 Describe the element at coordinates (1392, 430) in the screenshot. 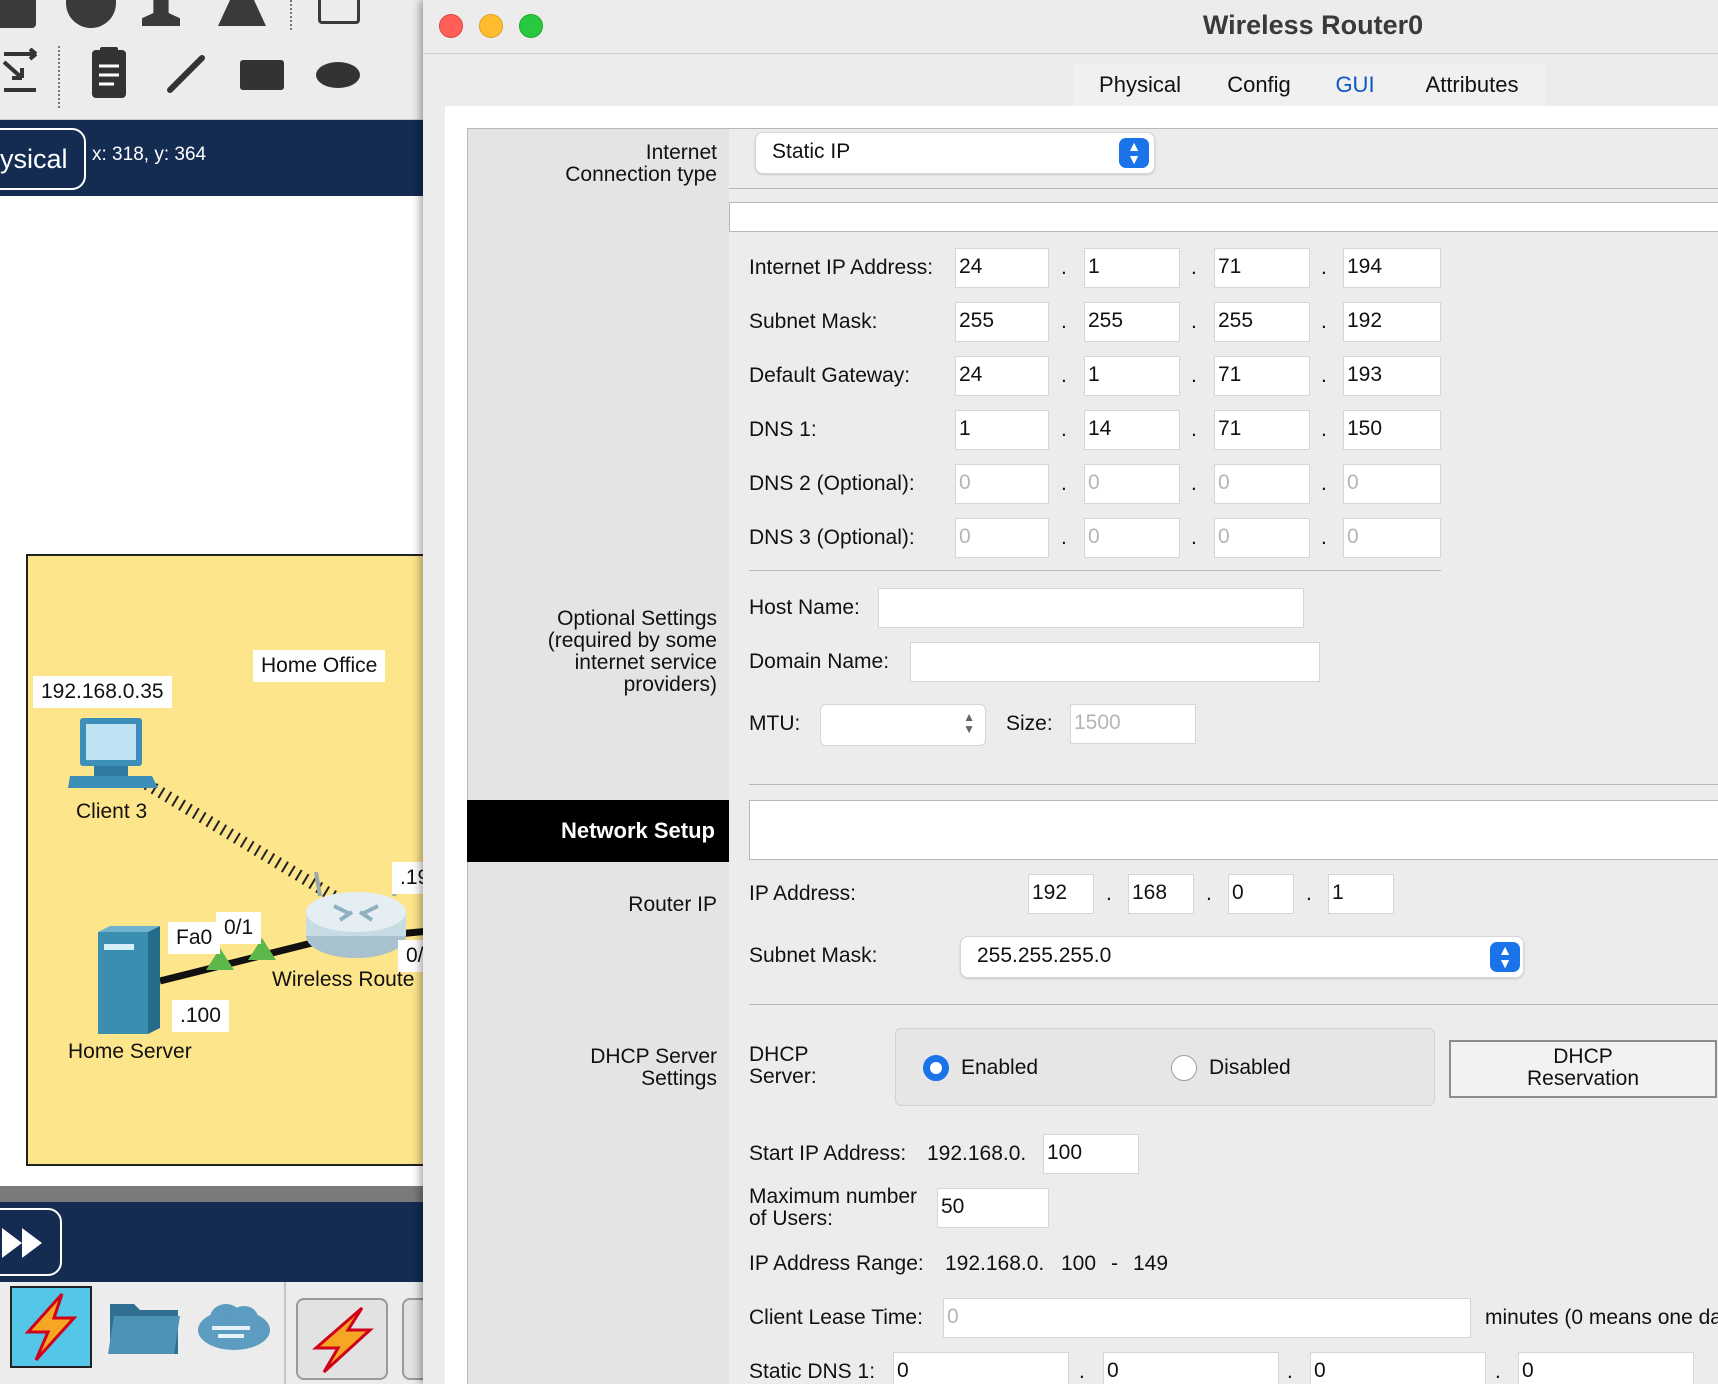

I see `dns1-octet-4: 150` at that location.